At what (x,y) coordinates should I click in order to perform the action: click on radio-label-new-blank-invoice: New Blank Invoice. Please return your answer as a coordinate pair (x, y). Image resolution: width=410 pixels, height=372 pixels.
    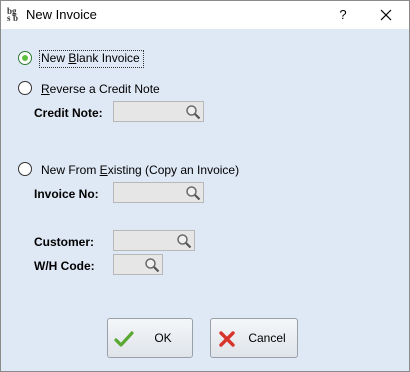
    Looking at the image, I should click on (90, 58).